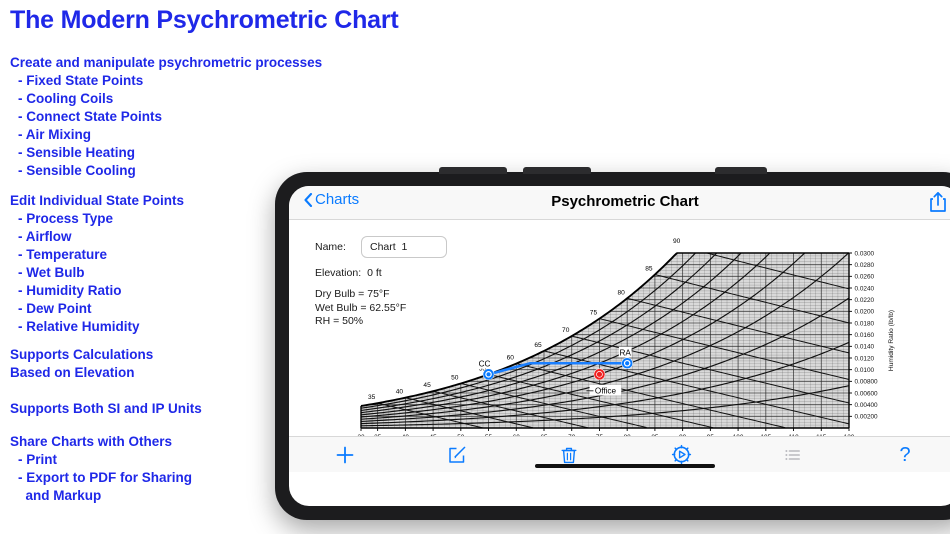  Describe the element at coordinates (865, 335) in the screenshot. I see `axis-tick-label-y: 0.0160` at that location.